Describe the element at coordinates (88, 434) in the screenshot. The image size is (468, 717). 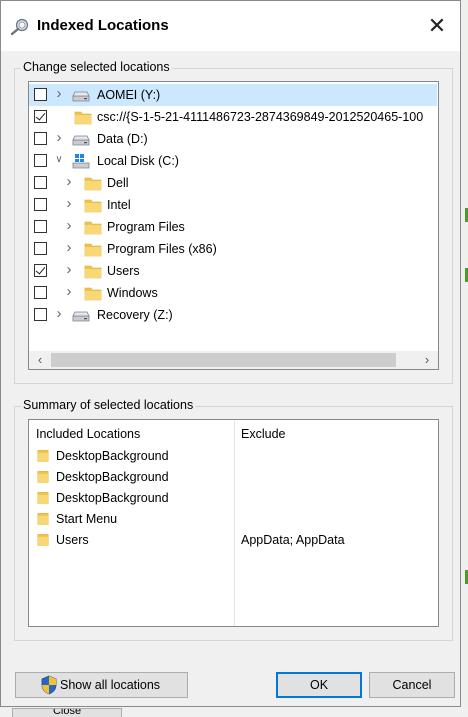
I see `included-locations-header: Included Locations` at that location.